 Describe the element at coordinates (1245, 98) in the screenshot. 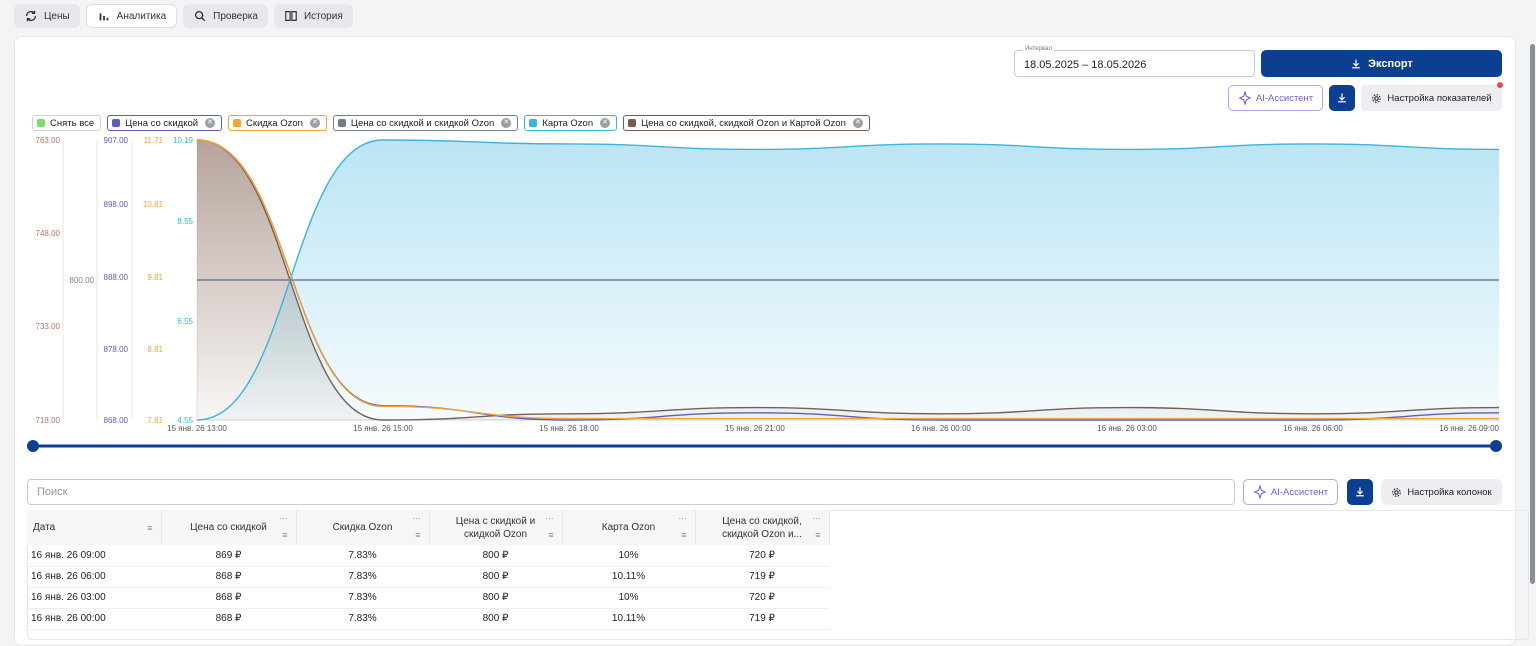

I see `sparkle-icon` at that location.